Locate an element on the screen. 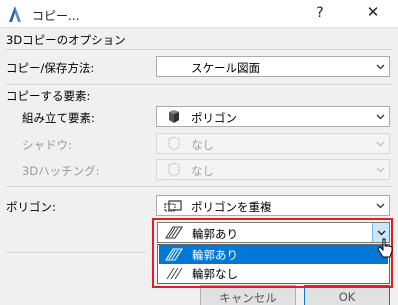 This screenshot has height=305, width=398. build-elements-select: ポリゴン is located at coordinates (273, 116).